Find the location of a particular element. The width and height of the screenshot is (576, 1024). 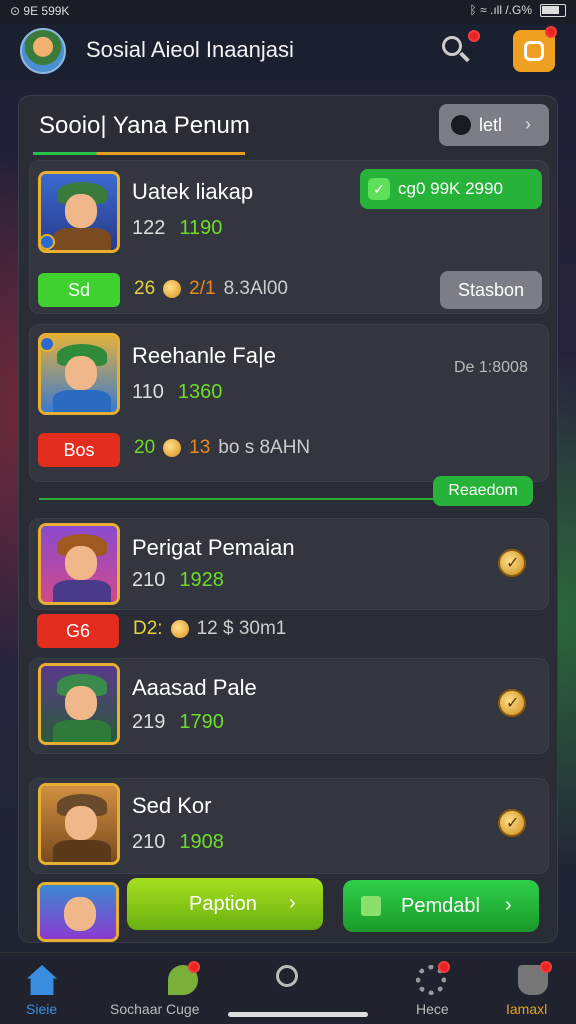

reward-line: 26 2/1 8.3Al00 is located at coordinates (211, 289).